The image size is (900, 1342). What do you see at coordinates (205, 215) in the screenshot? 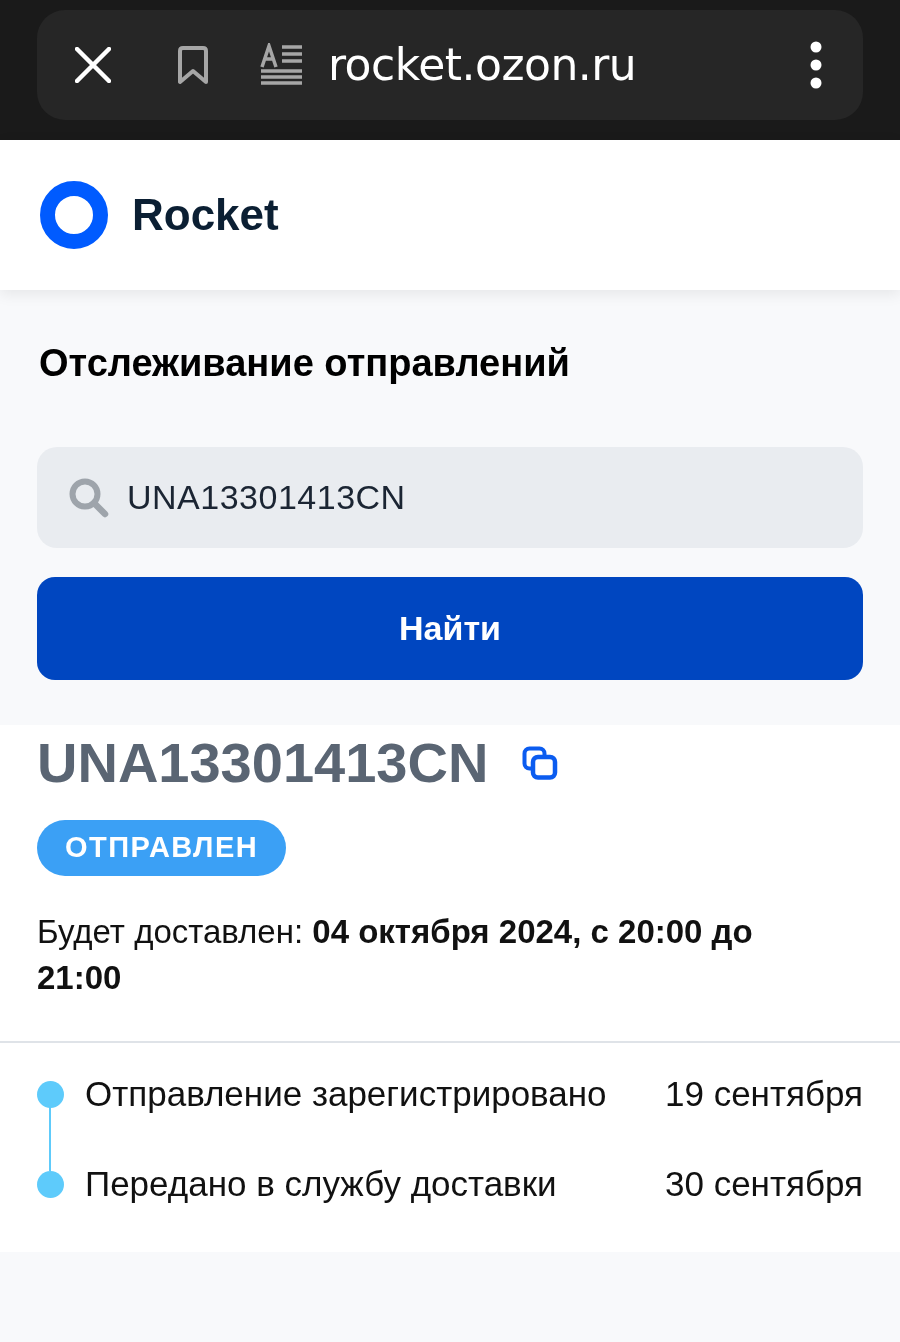
I see `brand-name: Rocket` at bounding box center [205, 215].